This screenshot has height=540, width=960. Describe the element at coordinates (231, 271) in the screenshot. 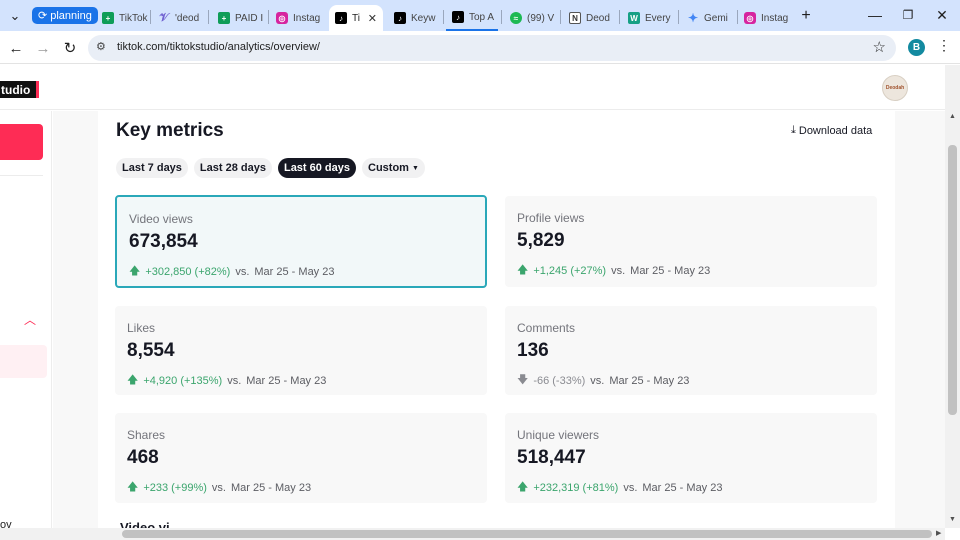

I see `metric-delta: 🡅 +302,850 (+82%) vs. Mar 25 - May 23` at that location.